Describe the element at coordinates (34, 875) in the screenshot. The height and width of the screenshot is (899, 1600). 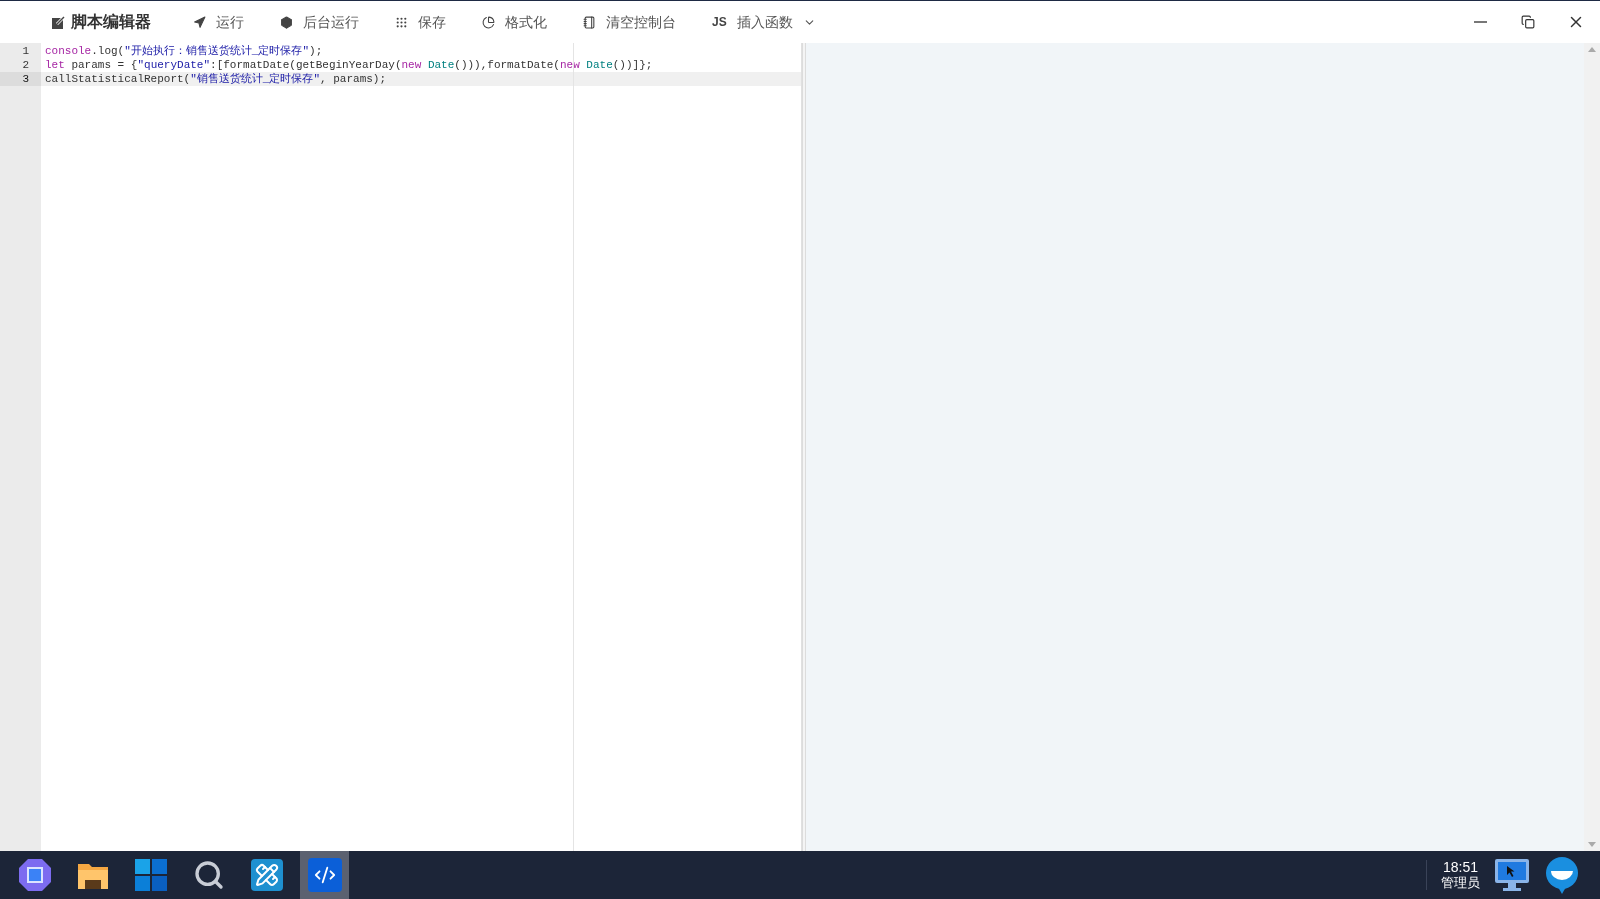
I see `octagon-app-icon` at that location.